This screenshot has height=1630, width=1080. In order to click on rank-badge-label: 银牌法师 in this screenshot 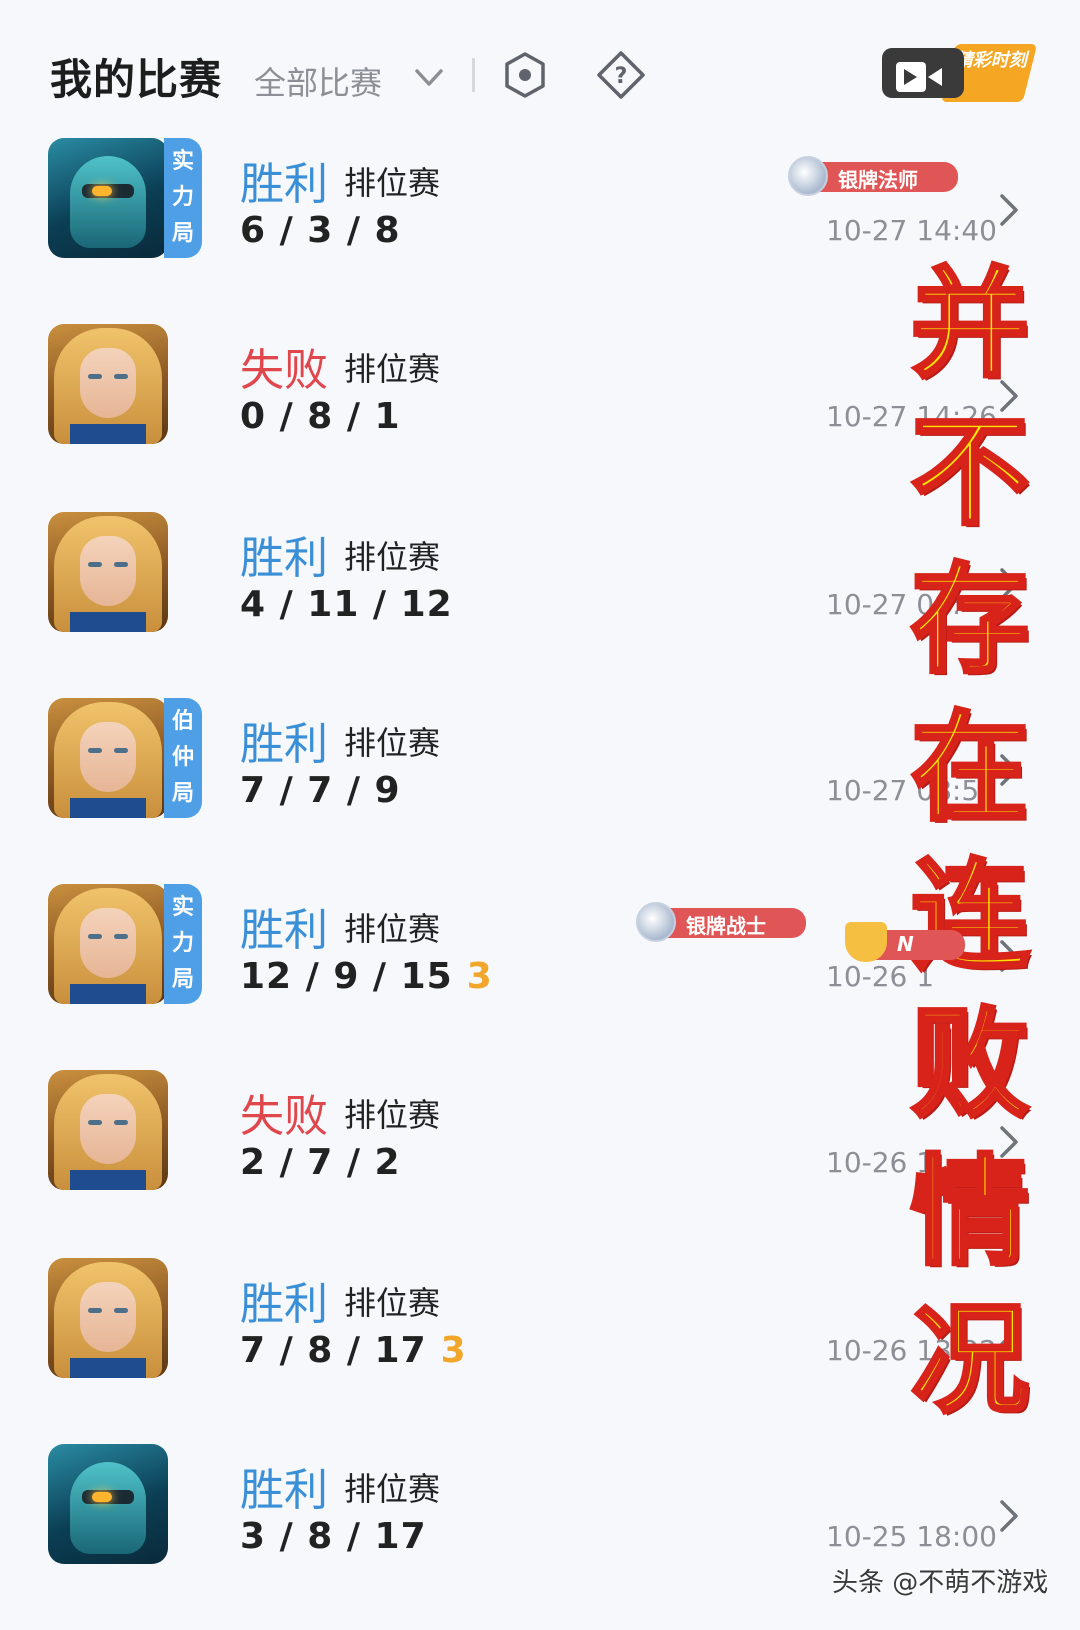, I will do `click(878, 180)`.